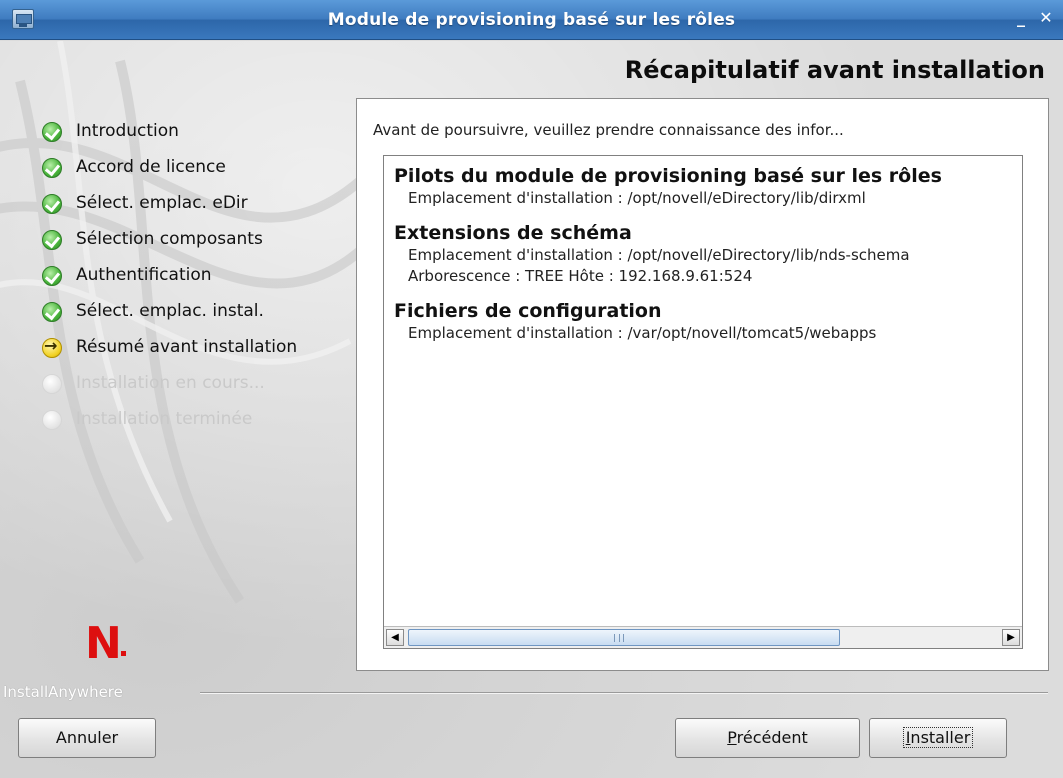 The width and height of the screenshot is (1063, 778). I want to click on grip-icon, so click(619, 638).